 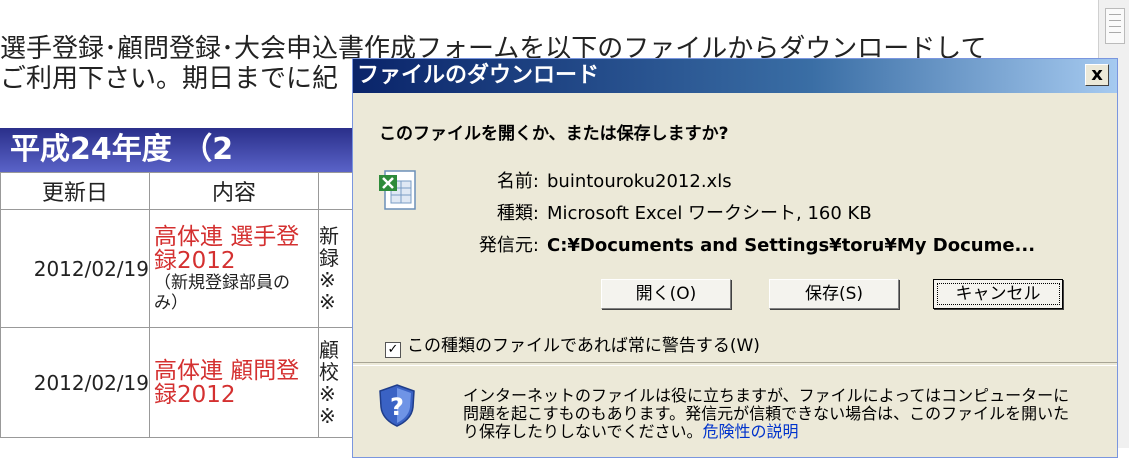 What do you see at coordinates (1115, 26) in the screenshot?
I see `scrollbar-thumb` at bounding box center [1115, 26].